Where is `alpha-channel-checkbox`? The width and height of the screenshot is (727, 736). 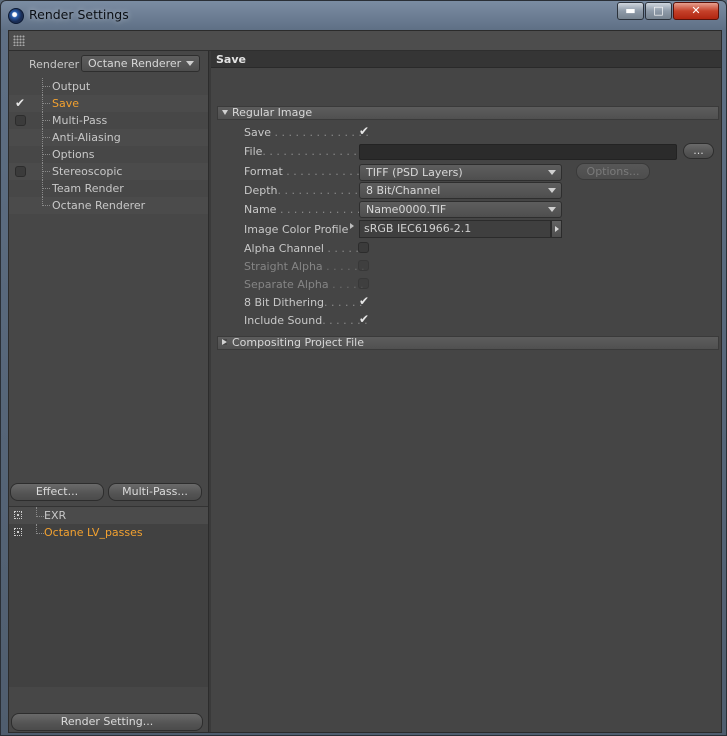
alpha-channel-checkbox is located at coordinates (363, 247).